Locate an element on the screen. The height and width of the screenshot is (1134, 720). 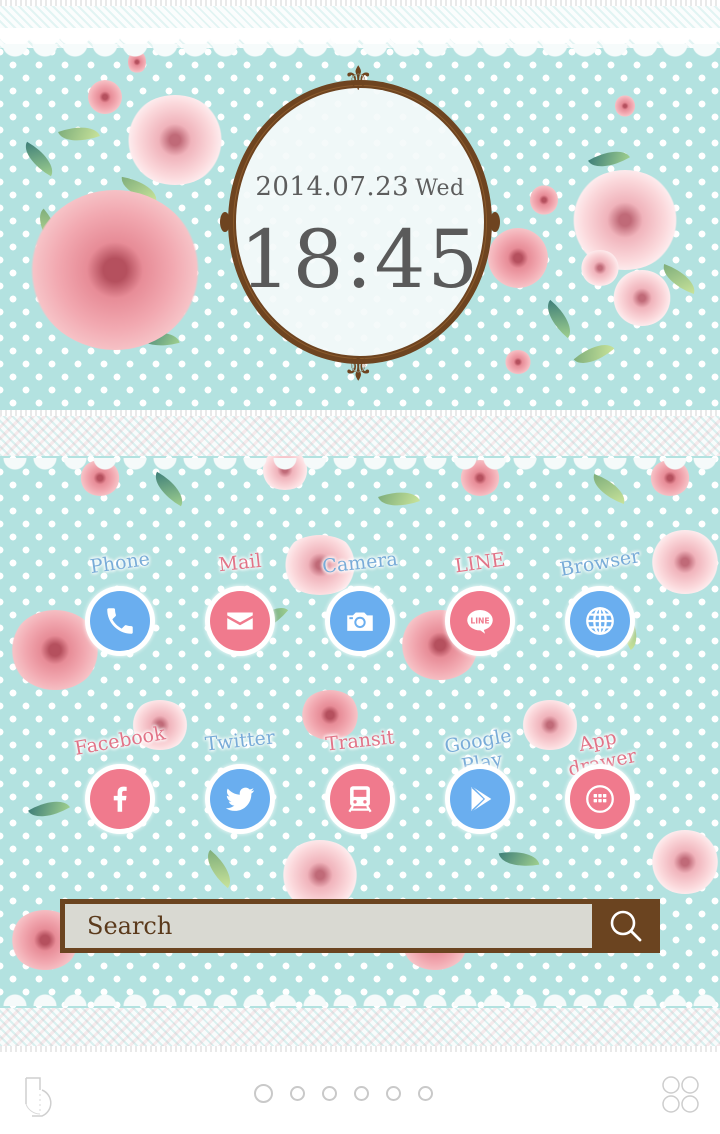
globe-icon is located at coordinates (600, 621).